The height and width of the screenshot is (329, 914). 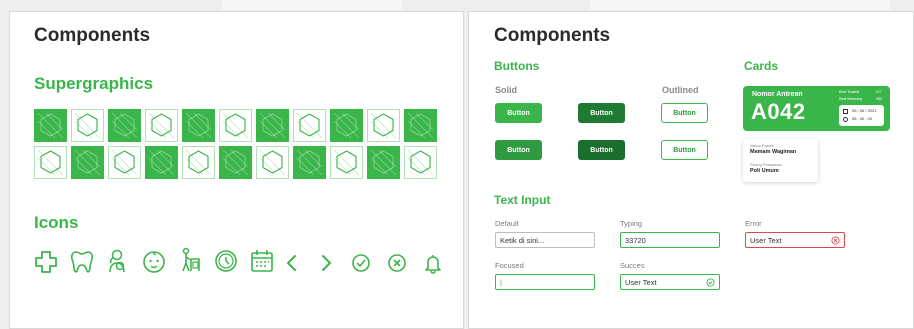 I want to click on queue-number: A042, so click(x=778, y=111).